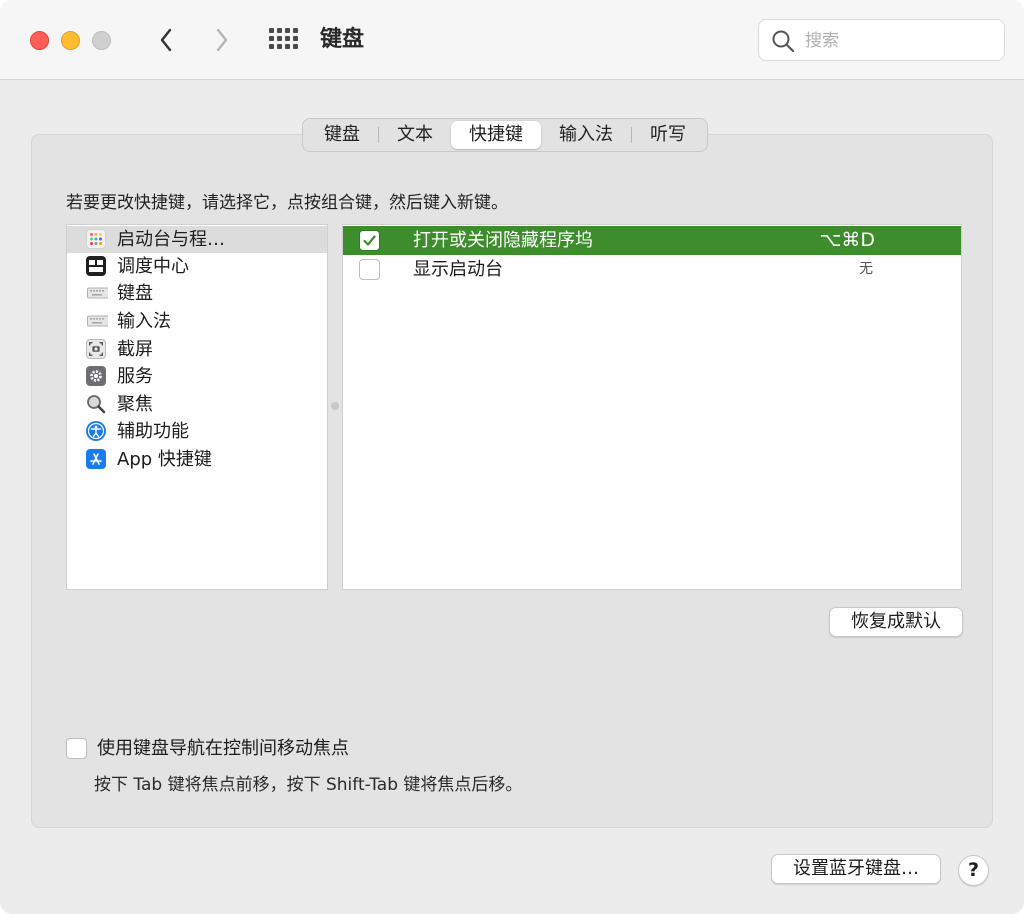  What do you see at coordinates (96, 239) in the screenshot?
I see `launchpad-icon` at bounding box center [96, 239].